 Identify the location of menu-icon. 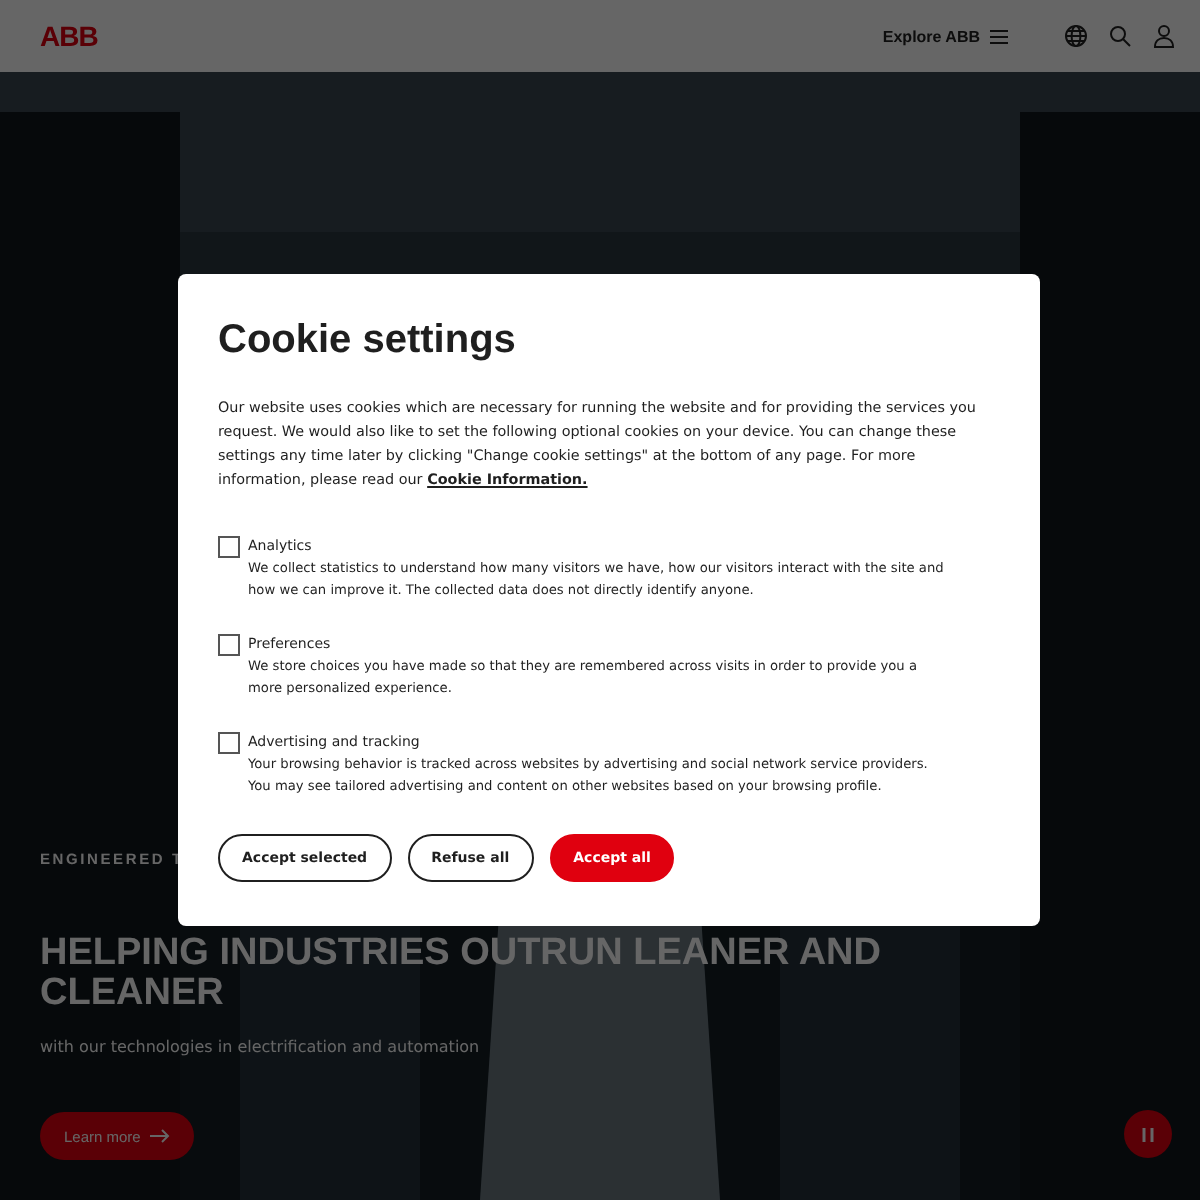
(999, 36).